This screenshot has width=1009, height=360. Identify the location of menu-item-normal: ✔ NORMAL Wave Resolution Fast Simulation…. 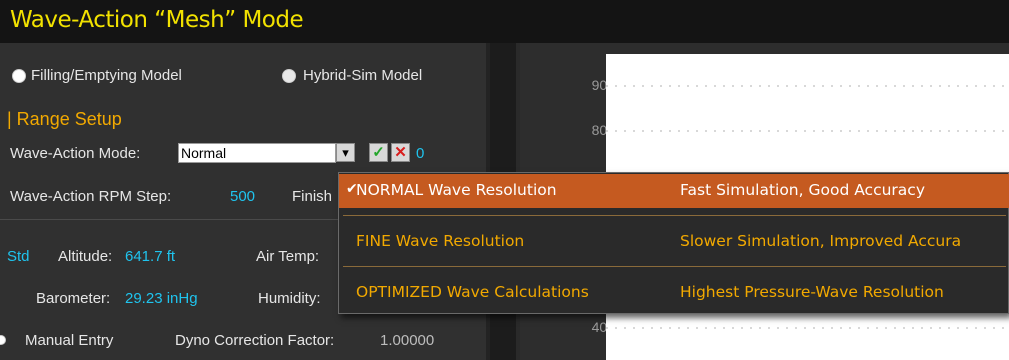
(674, 191).